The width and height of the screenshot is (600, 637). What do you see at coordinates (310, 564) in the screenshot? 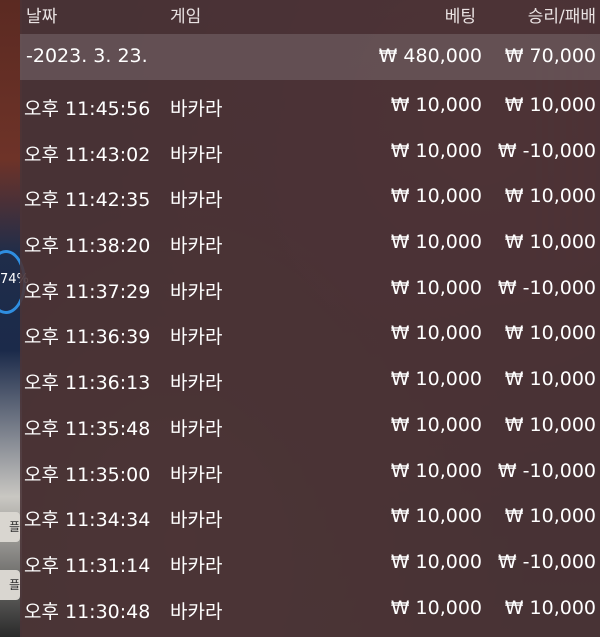
I see `history-row: 오후 11:31:14 바카라 ₩ 10,000 ₩ -10,000` at bounding box center [310, 564].